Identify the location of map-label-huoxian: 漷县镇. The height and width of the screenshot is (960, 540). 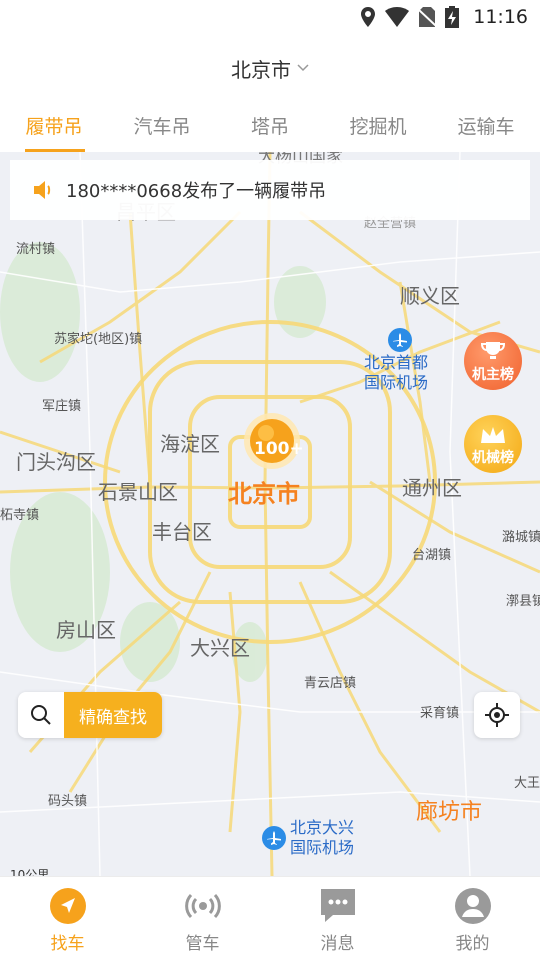
(523, 601).